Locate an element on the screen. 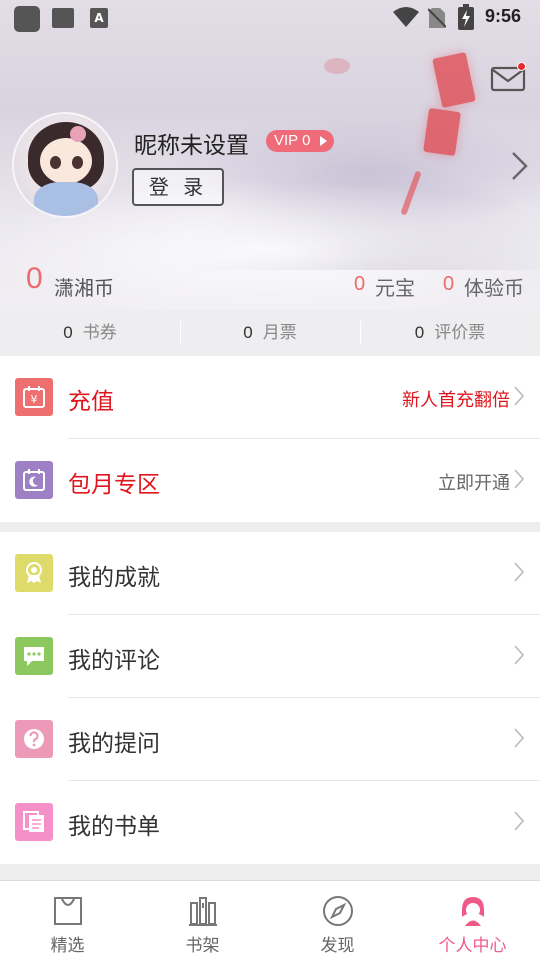 Image resolution: width=540 pixels, height=960 pixels. ticket-summary: 0 书券 0 月票 0 评价票 is located at coordinates (270, 333).